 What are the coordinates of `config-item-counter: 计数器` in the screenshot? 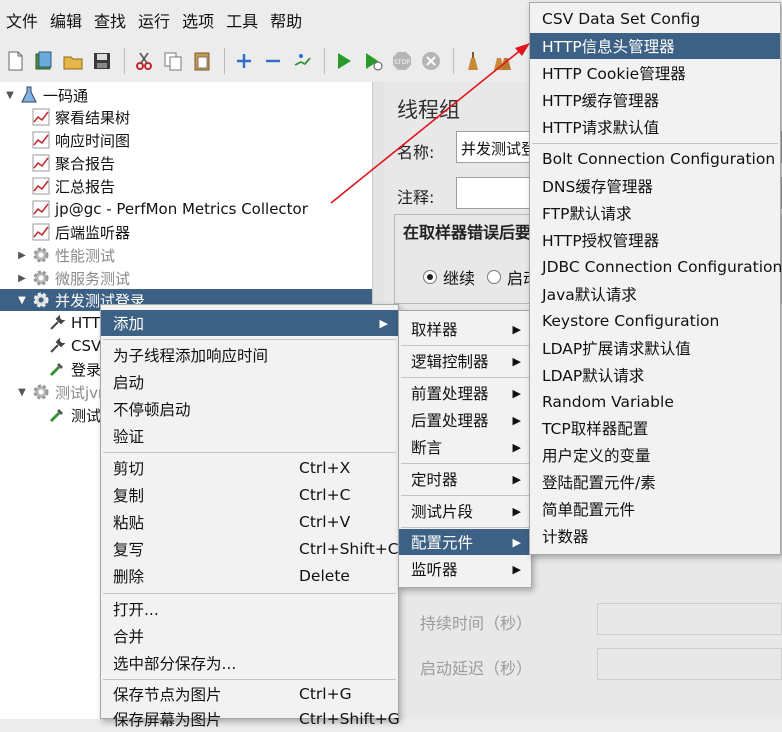 It's located at (655, 536).